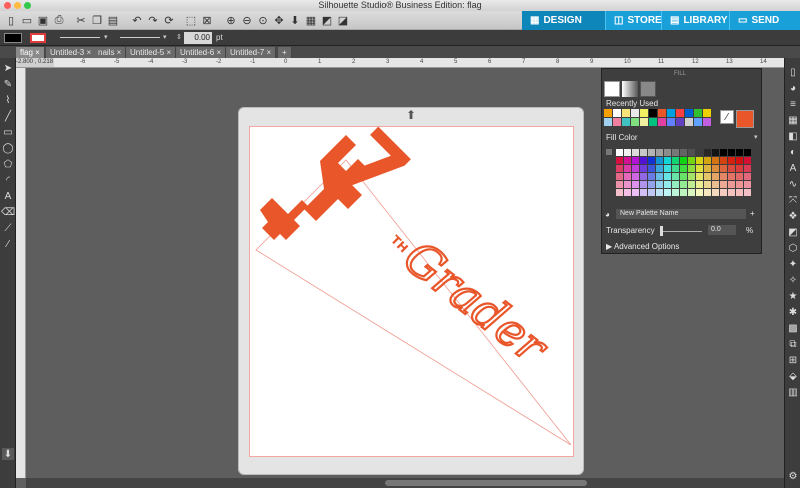 Image resolution: width=800 pixels, height=488 pixels. I want to click on tab-send: ▭ SEND, so click(765, 20).